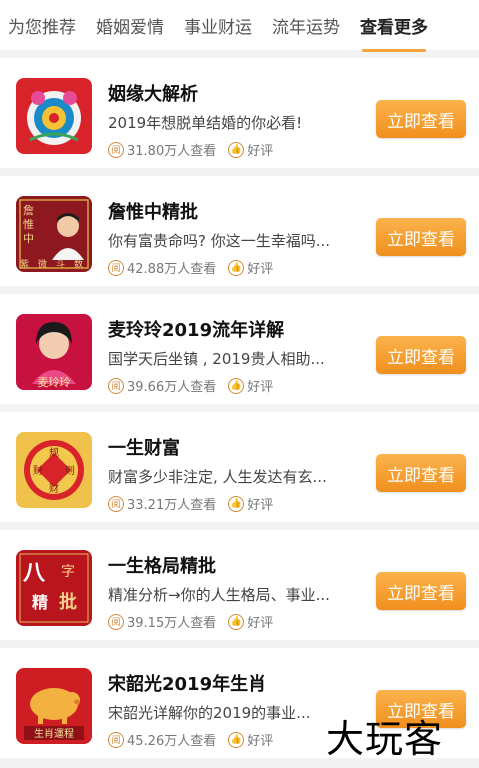 This screenshot has height=768, width=479. Describe the element at coordinates (42, 264) in the screenshot. I see `thumb-char: 微` at that location.